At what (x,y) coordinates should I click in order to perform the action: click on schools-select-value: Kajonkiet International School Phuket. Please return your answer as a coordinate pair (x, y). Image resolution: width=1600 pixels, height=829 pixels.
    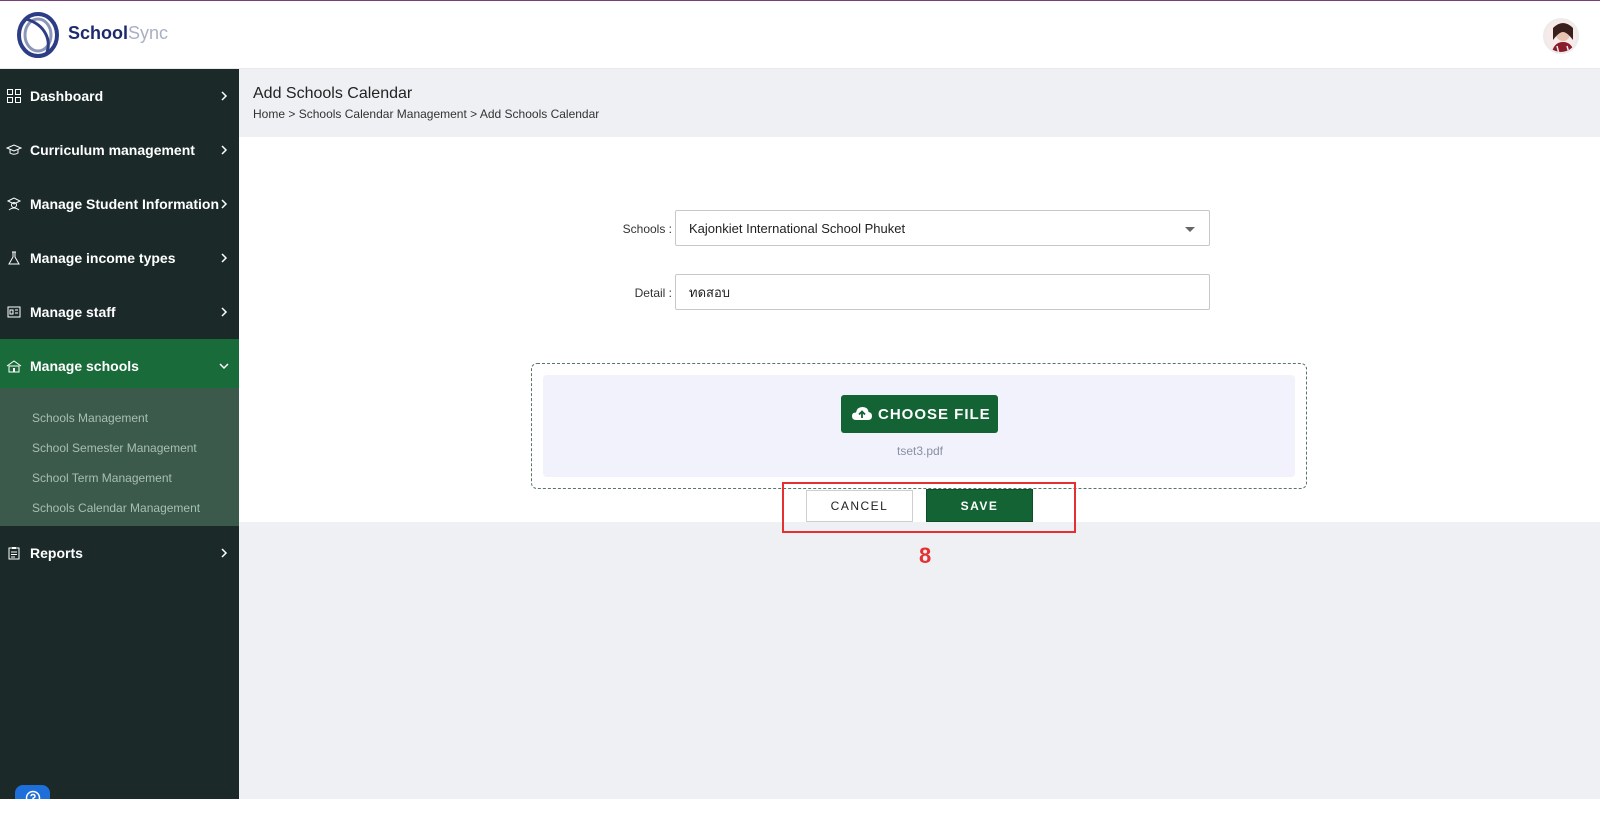
    Looking at the image, I should click on (797, 228).